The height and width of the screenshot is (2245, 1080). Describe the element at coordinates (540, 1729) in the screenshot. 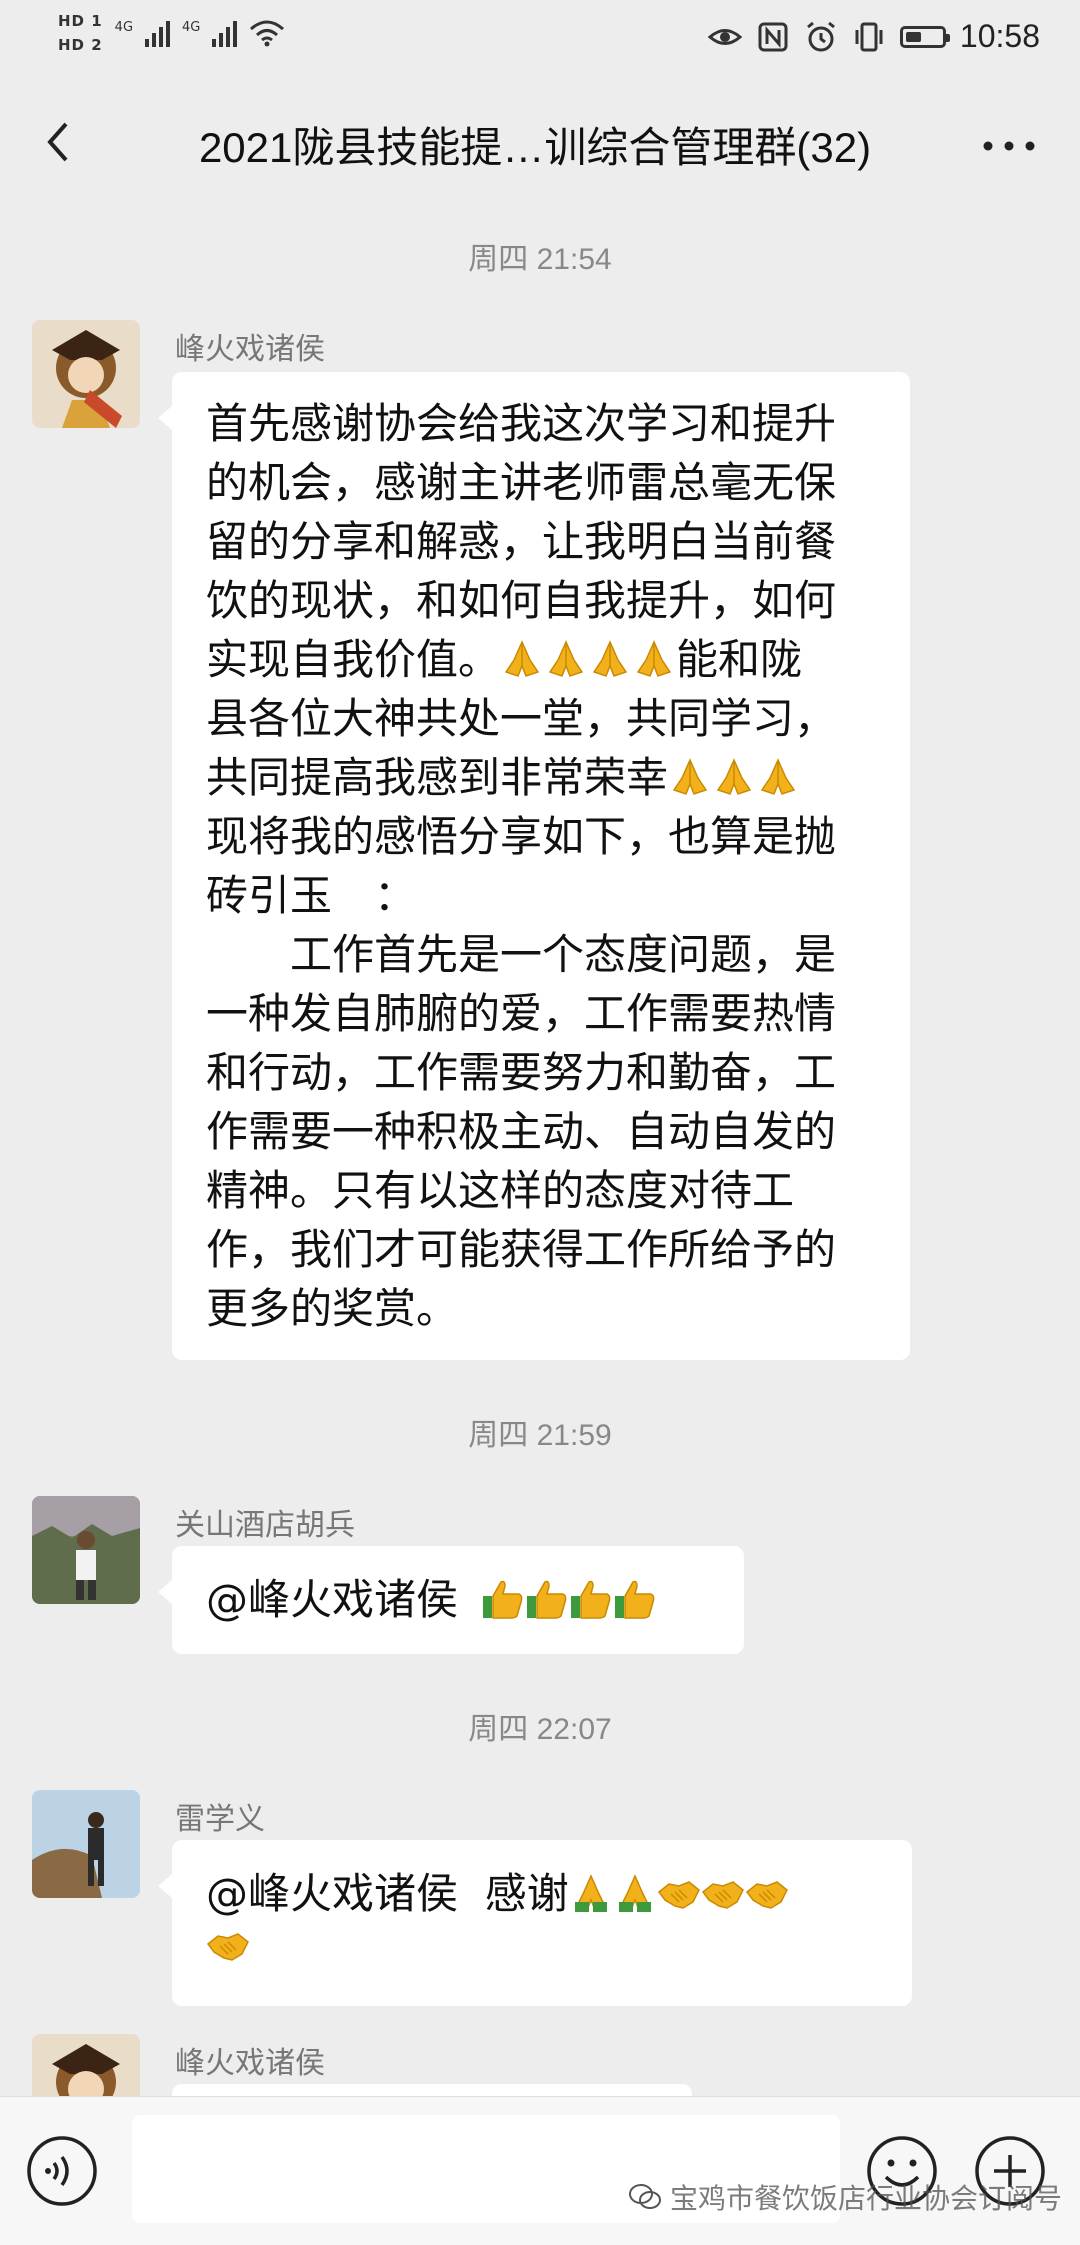

I see `timestamp: 周四 22:07` at that location.